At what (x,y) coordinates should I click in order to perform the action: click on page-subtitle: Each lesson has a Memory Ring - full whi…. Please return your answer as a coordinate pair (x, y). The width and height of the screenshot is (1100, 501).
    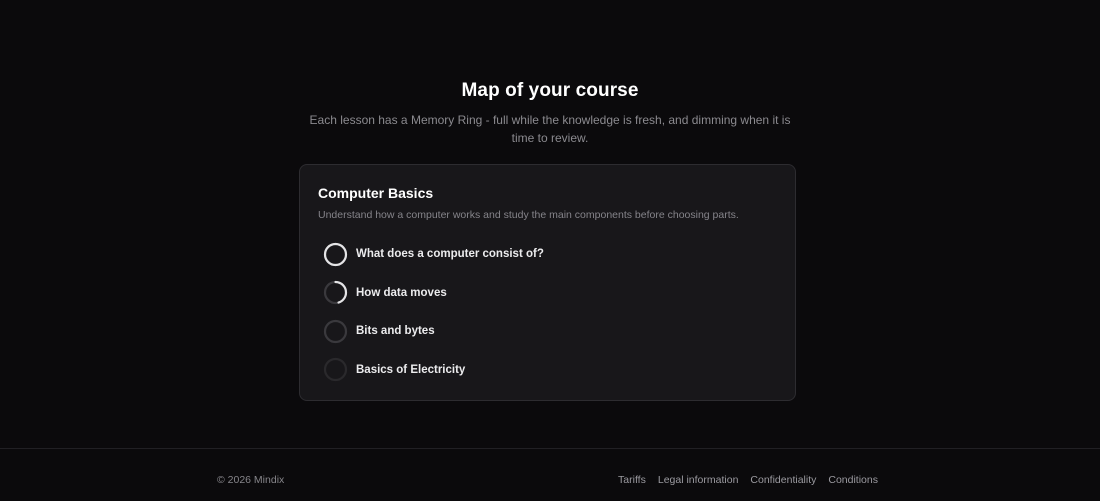
    Looking at the image, I should click on (550, 129).